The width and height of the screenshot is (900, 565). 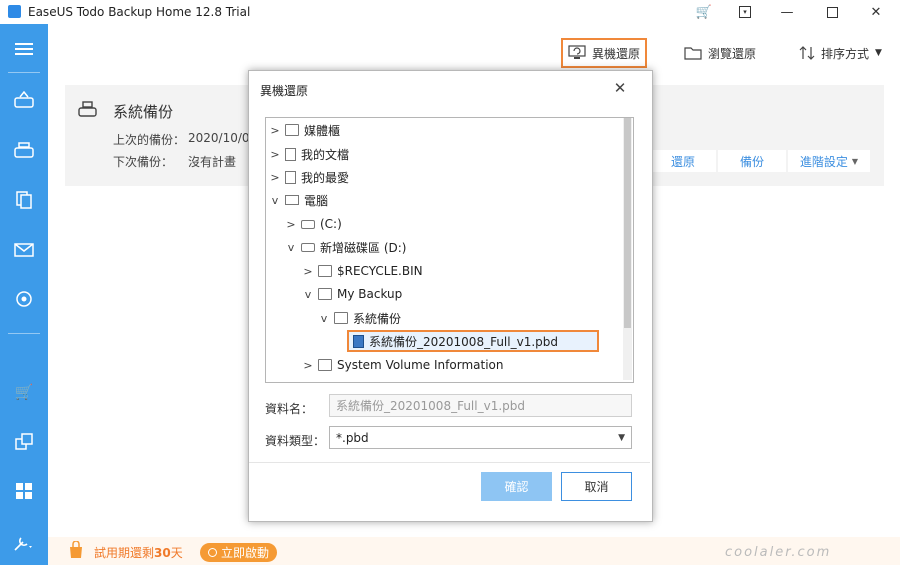 What do you see at coordinates (876, 12) in the screenshot?
I see `close-icon: ✕` at bounding box center [876, 12].